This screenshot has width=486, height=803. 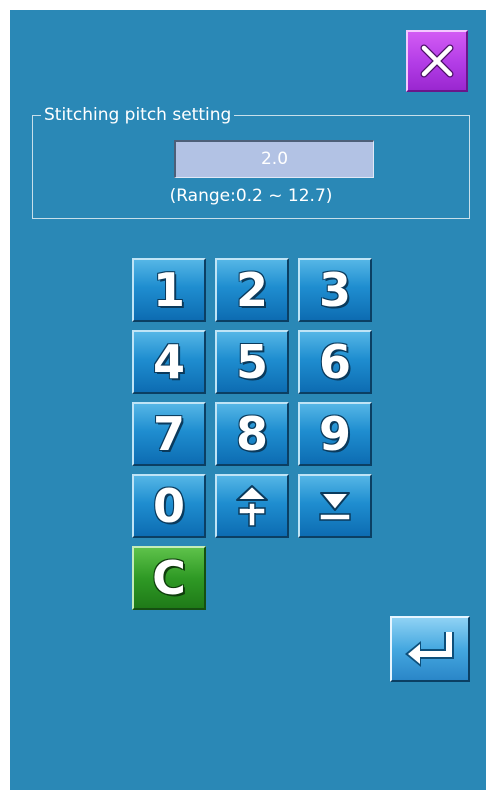 I want to click on range-text: (Range:0.2 ~ 12.7), so click(x=251, y=196).